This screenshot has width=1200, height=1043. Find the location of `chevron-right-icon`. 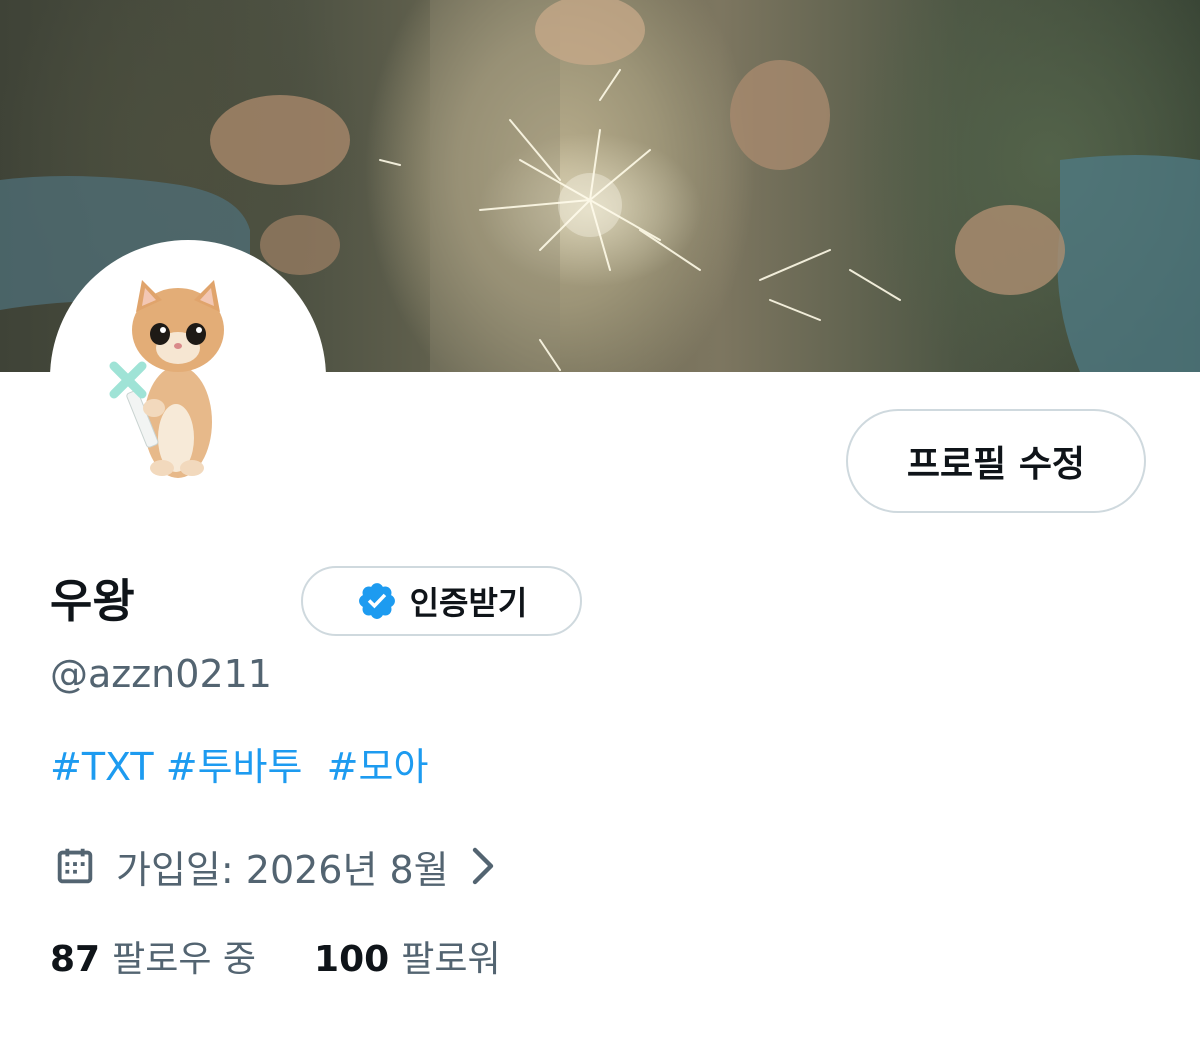

chevron-right-icon is located at coordinates (482, 866).